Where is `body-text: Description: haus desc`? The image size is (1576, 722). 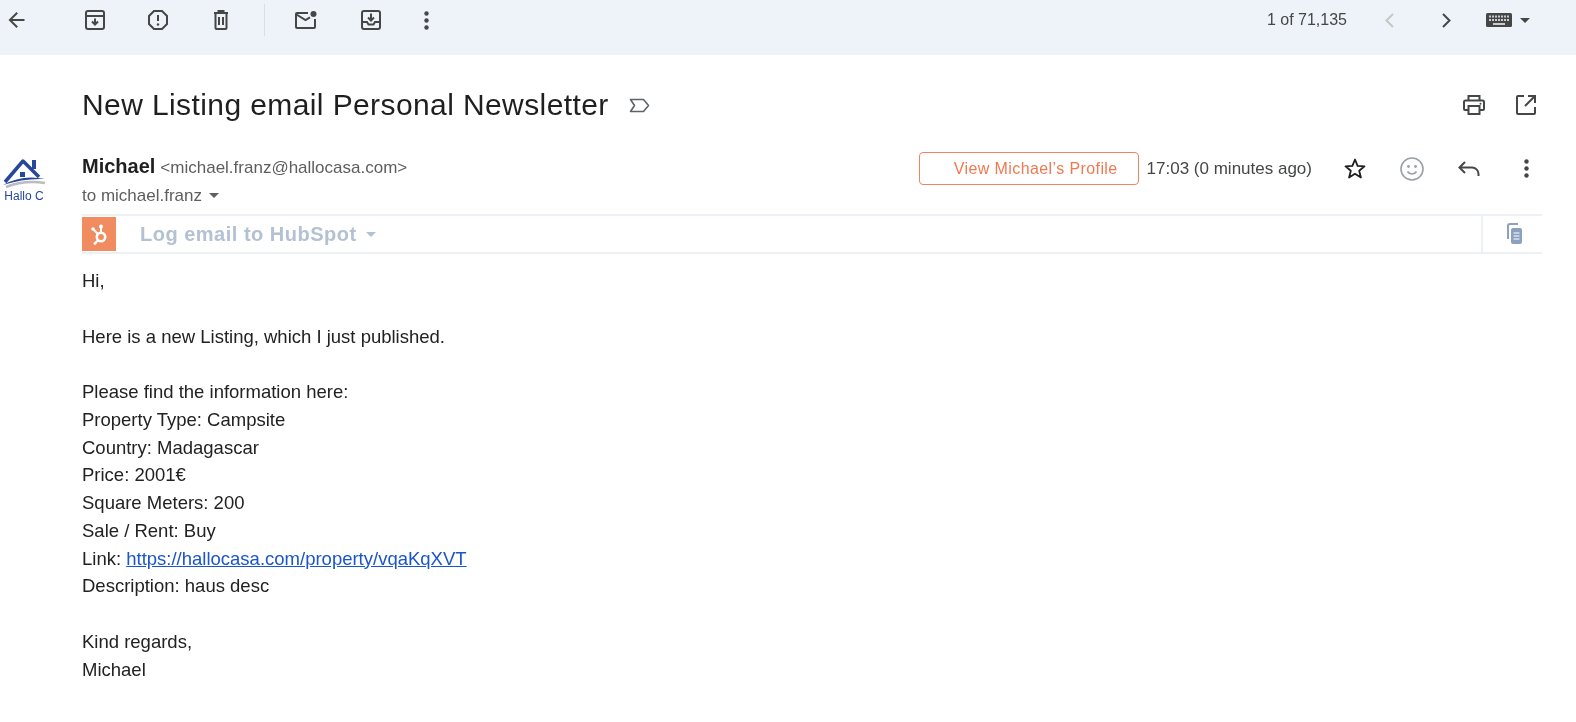
body-text: Description: haus desc is located at coordinates (176, 586).